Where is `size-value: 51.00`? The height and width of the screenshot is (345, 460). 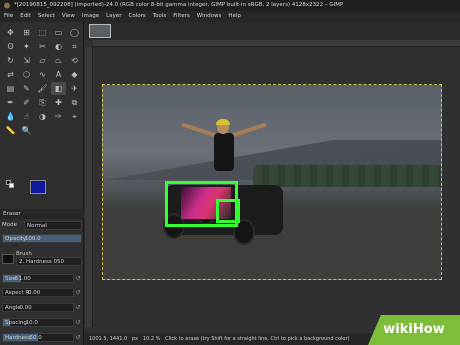
size-value: 51.00 is located at coordinates (23, 279).